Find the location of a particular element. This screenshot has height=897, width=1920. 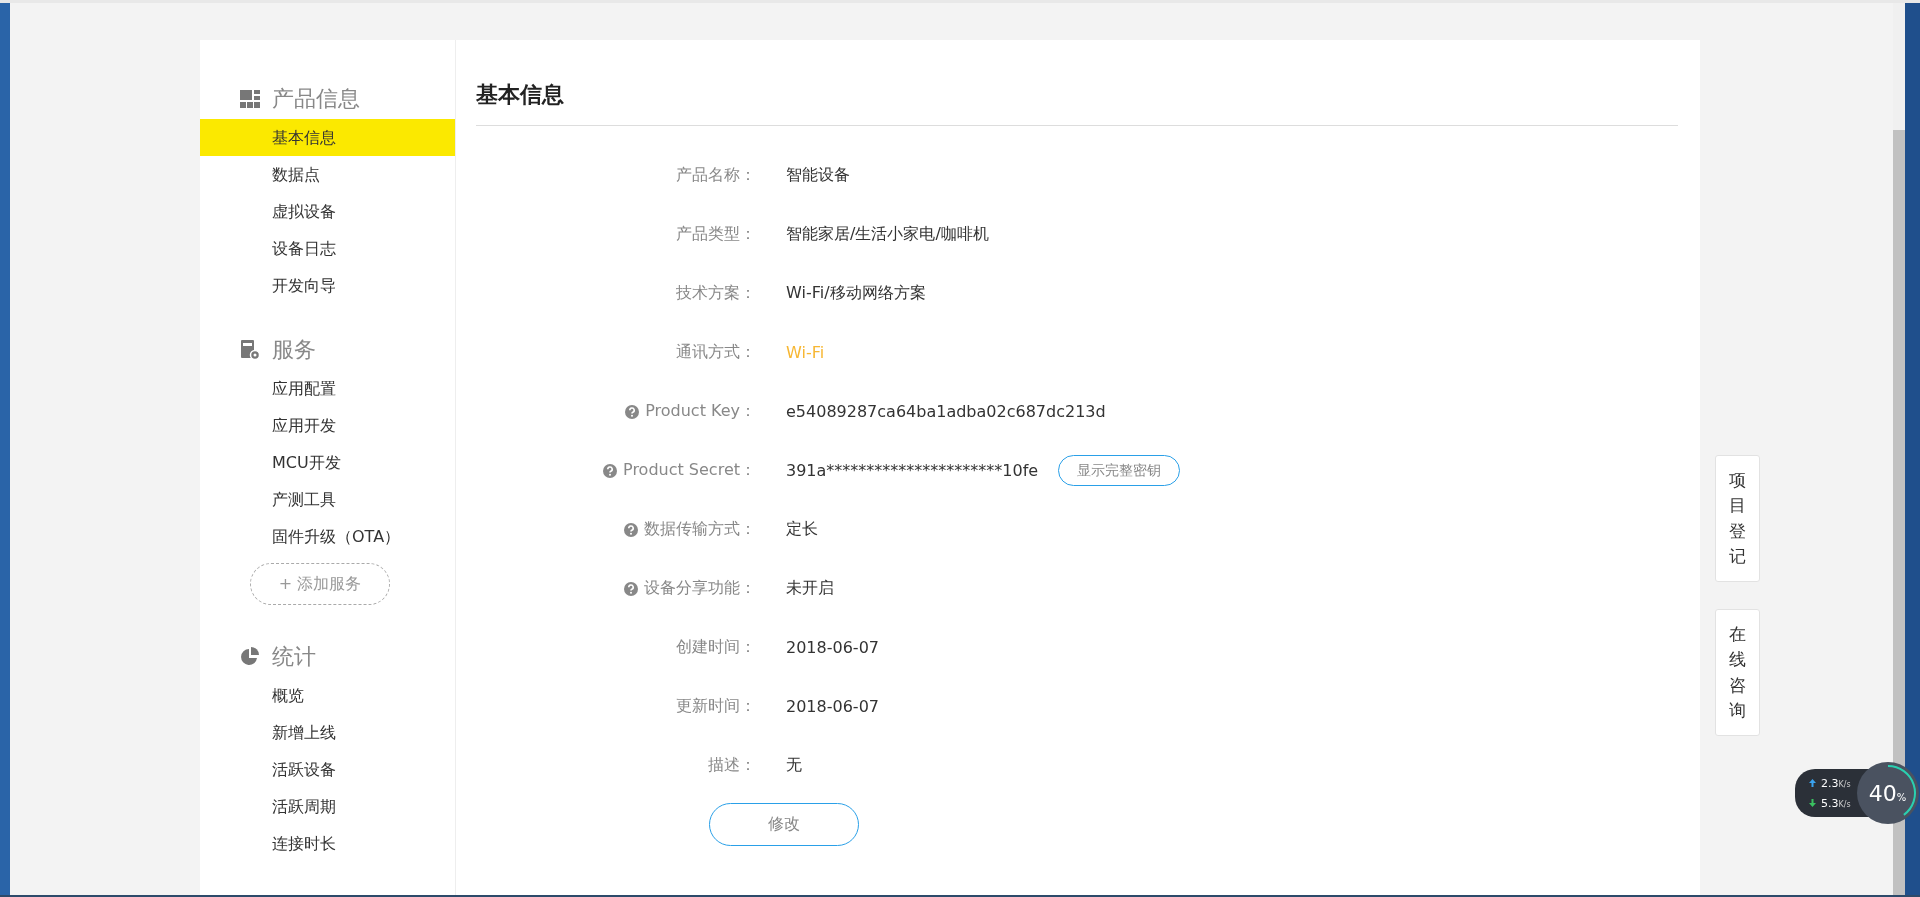

sidebar-item: 活跃周期 is located at coordinates (327, 806).